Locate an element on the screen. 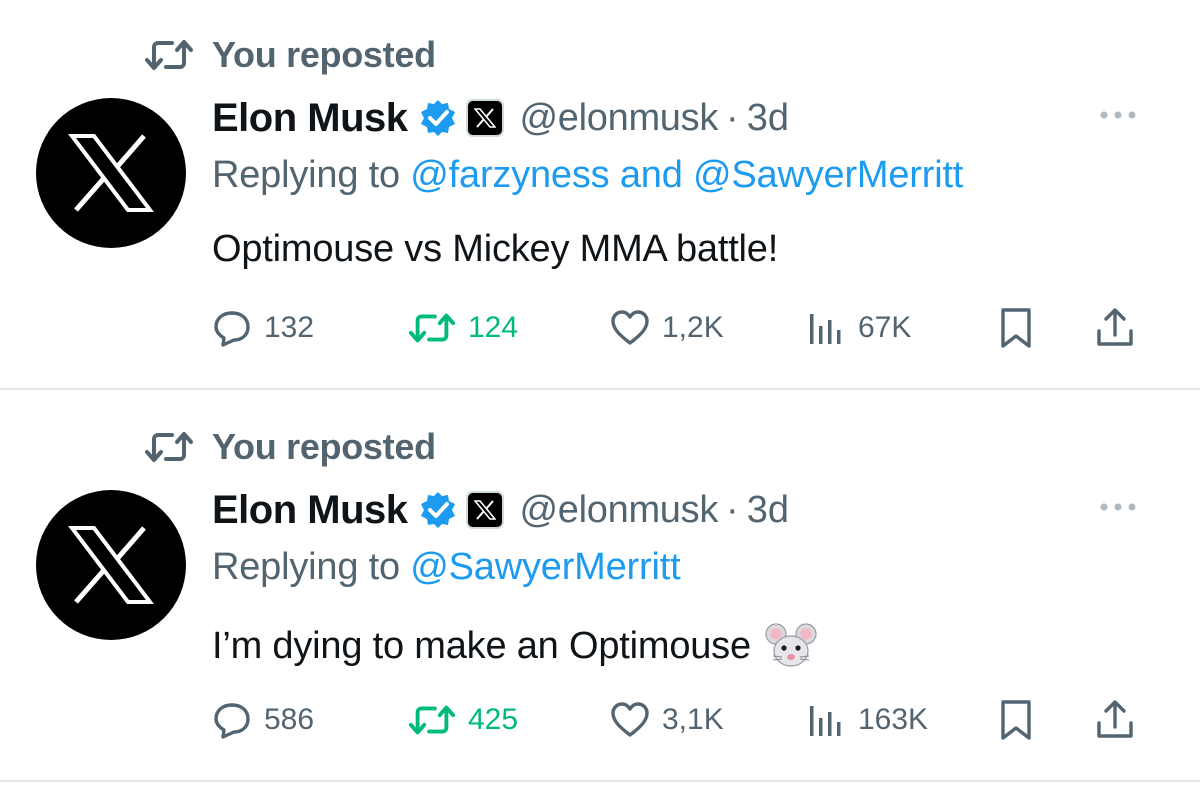 The width and height of the screenshot is (1200, 792). reply-count: 132 is located at coordinates (289, 327).